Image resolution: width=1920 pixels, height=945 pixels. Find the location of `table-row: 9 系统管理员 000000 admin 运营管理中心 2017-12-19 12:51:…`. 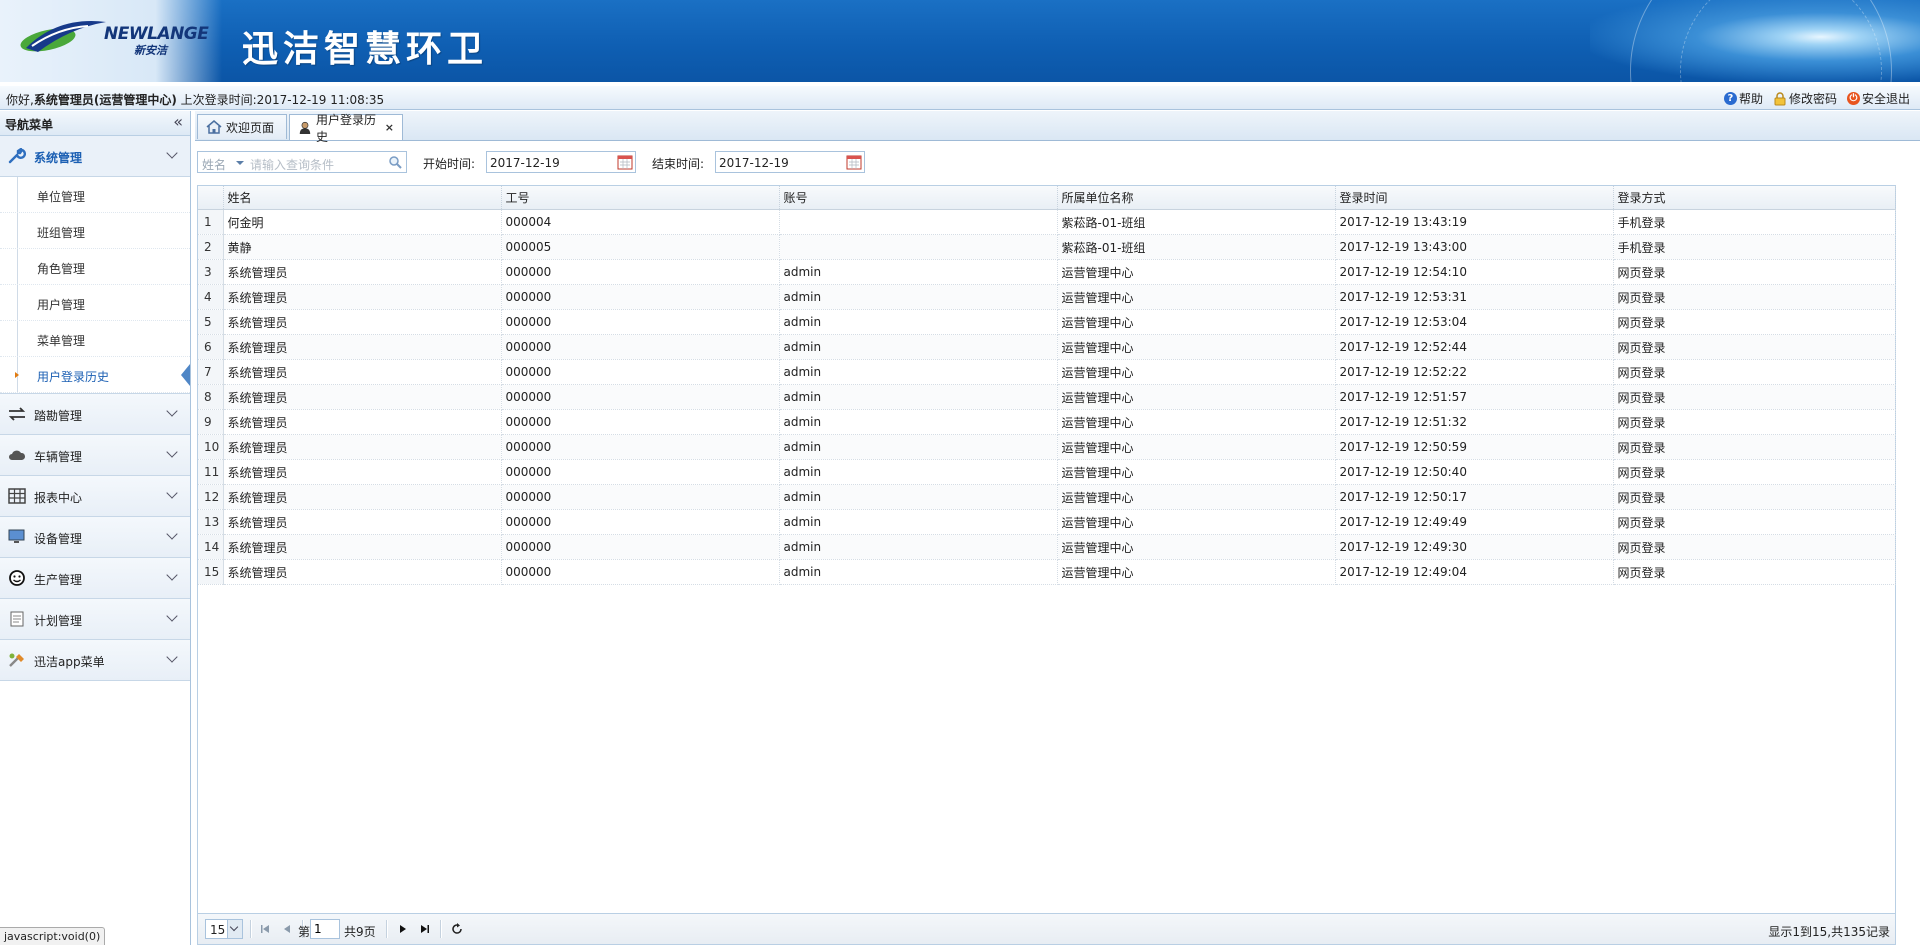

table-row: 9 系统管理员 000000 admin 运营管理中心 2017-12-19 12:51:… is located at coordinates (1047, 422).